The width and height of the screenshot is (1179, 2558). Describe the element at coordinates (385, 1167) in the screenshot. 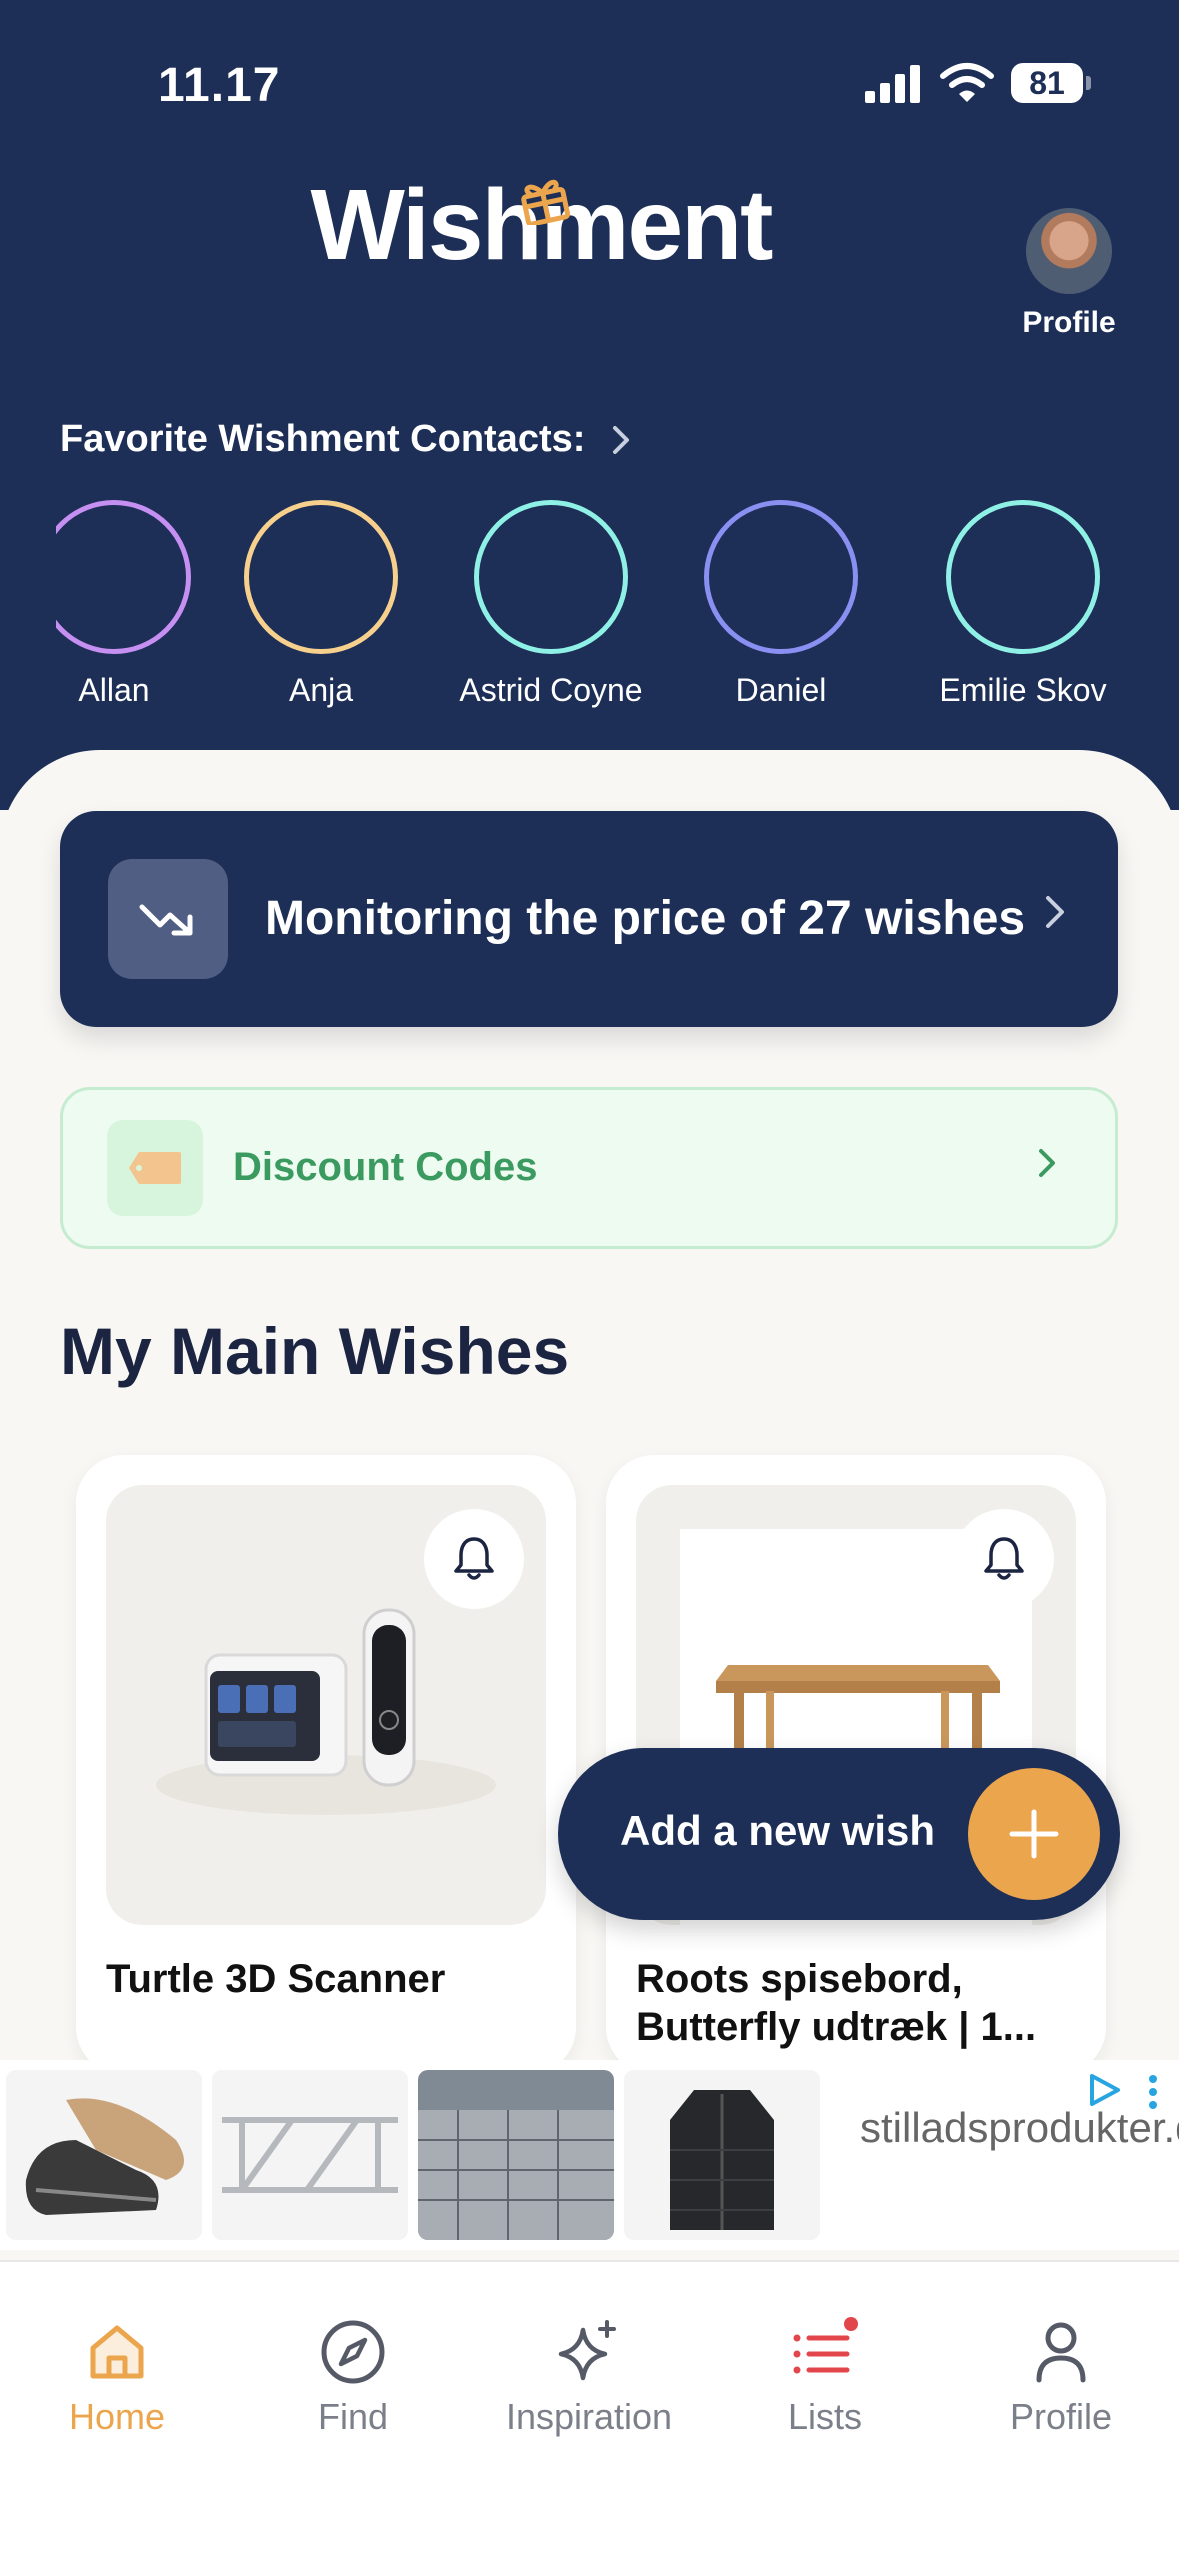

I see `discount-label: Discount Codes` at that location.